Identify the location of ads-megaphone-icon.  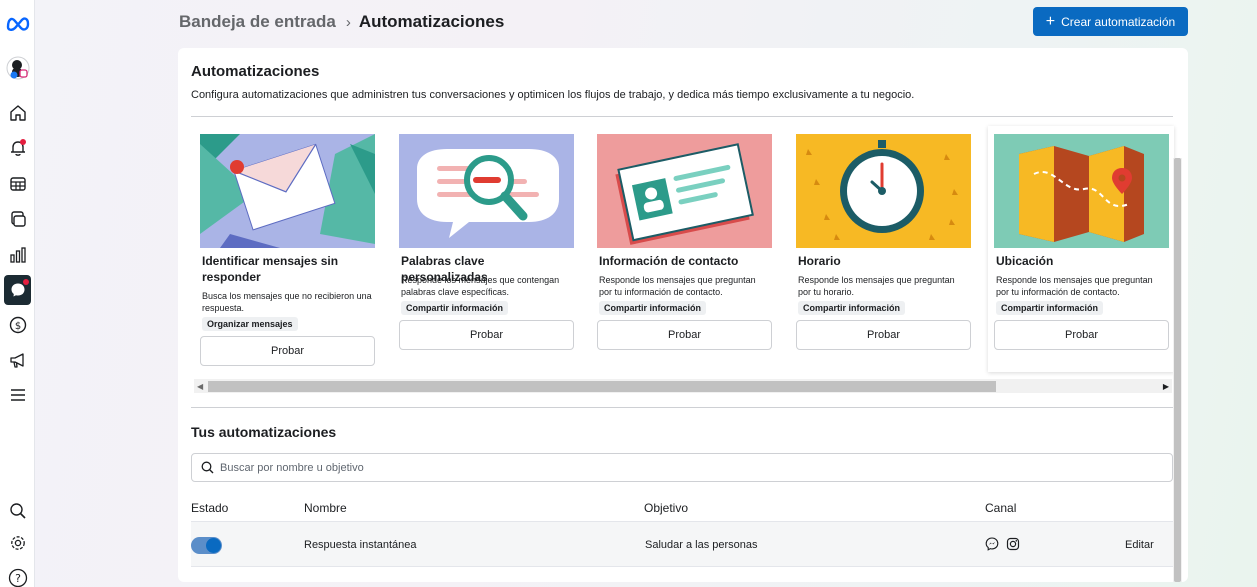
(17, 360).